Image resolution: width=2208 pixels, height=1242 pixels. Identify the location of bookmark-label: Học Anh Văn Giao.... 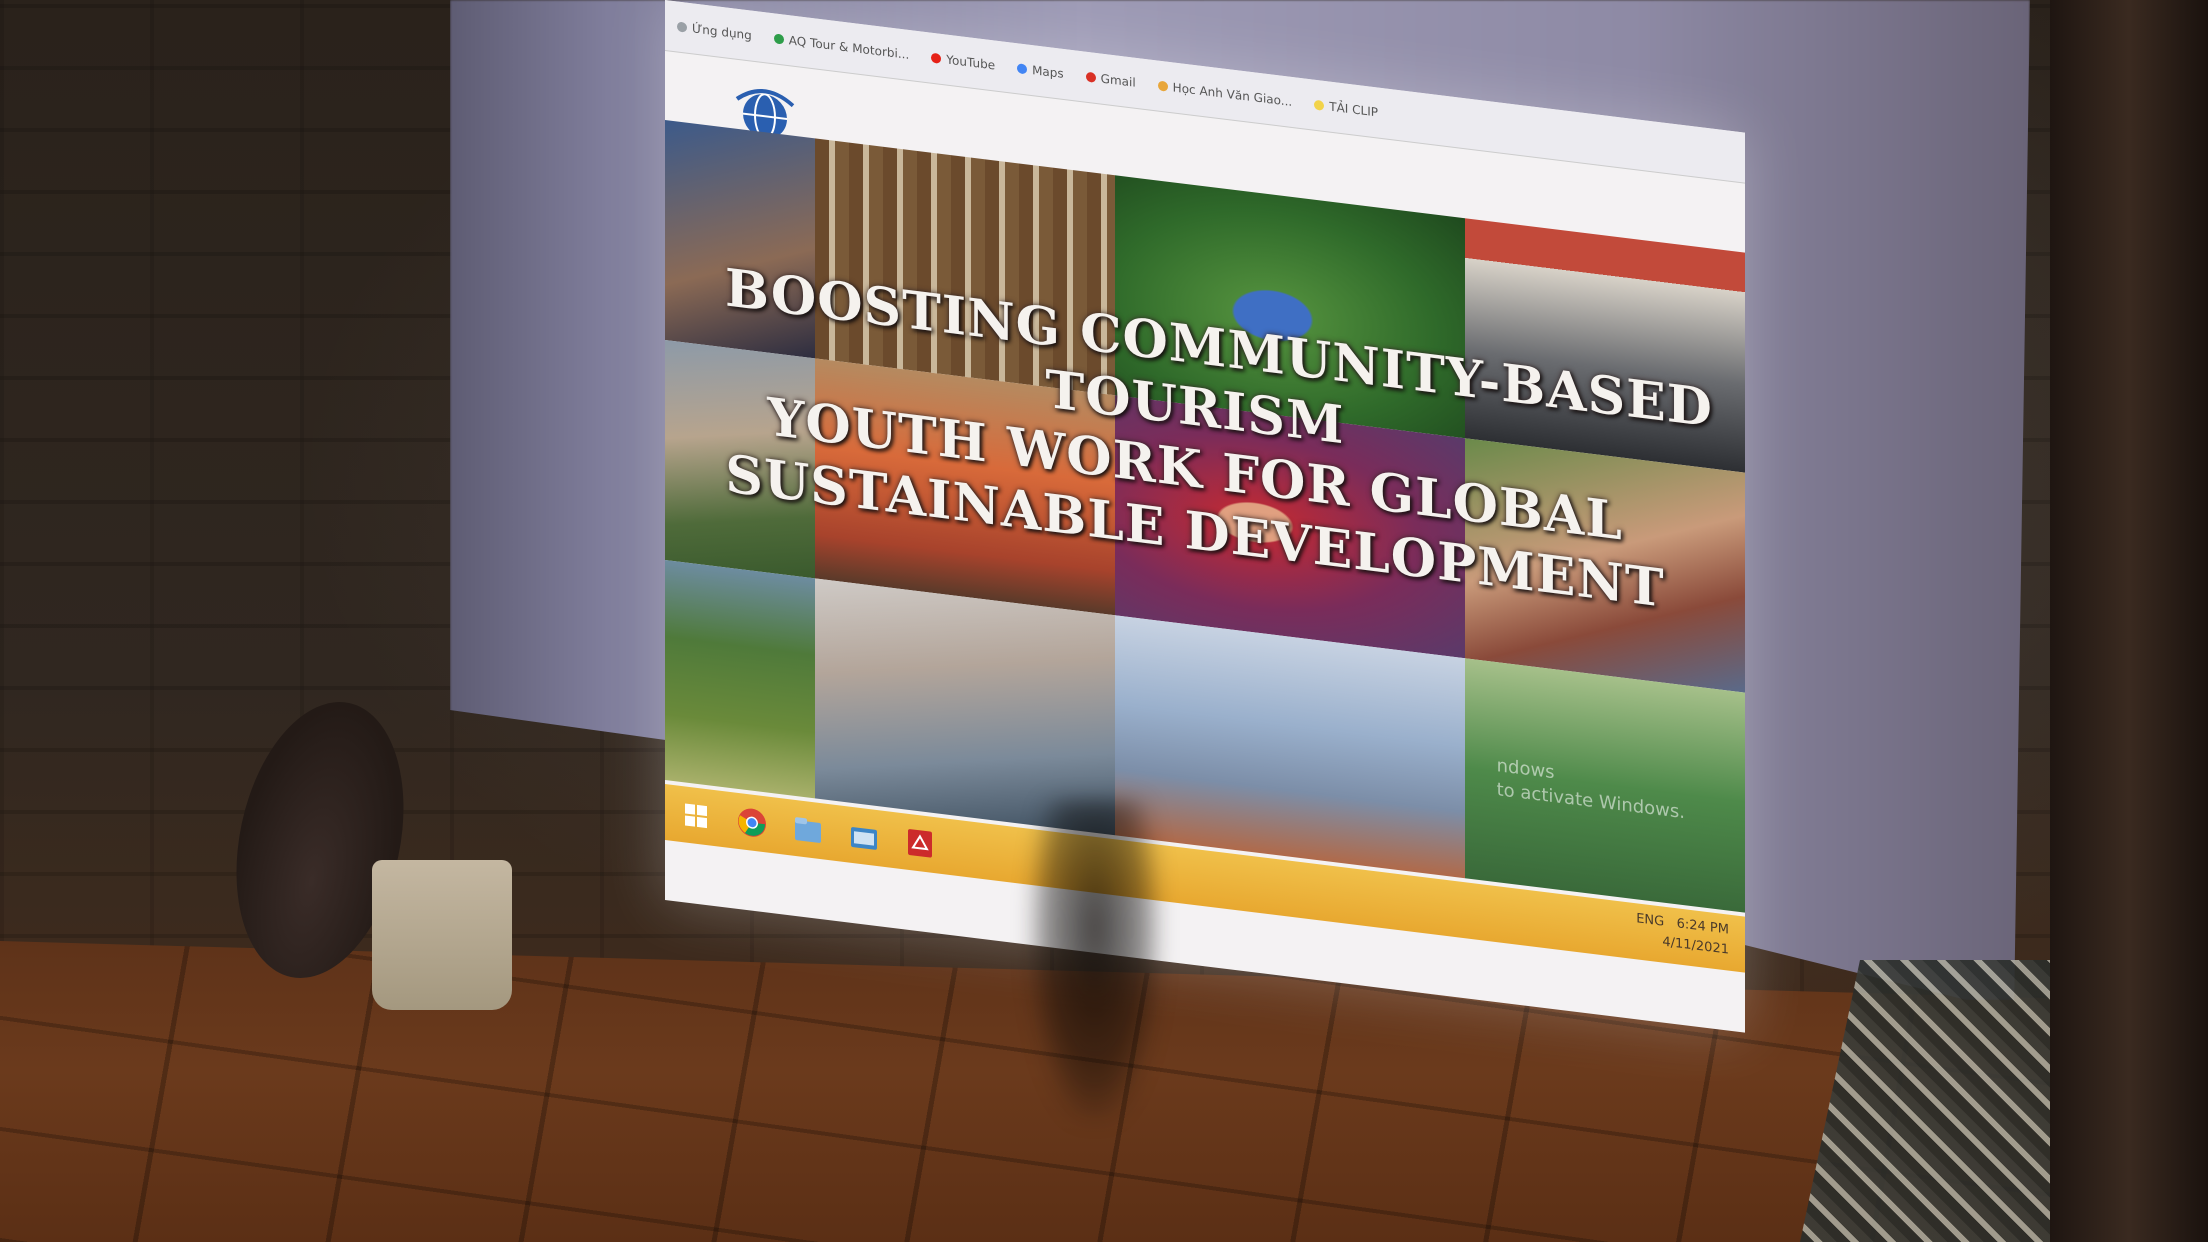
(1232, 95).